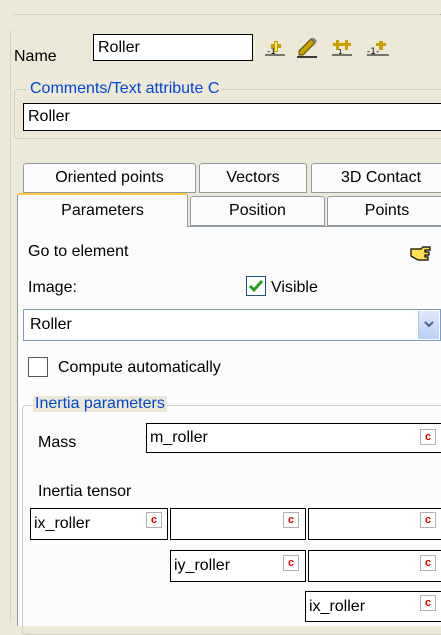  What do you see at coordinates (294, 287) in the screenshot?
I see `visible-label: Visible` at bounding box center [294, 287].